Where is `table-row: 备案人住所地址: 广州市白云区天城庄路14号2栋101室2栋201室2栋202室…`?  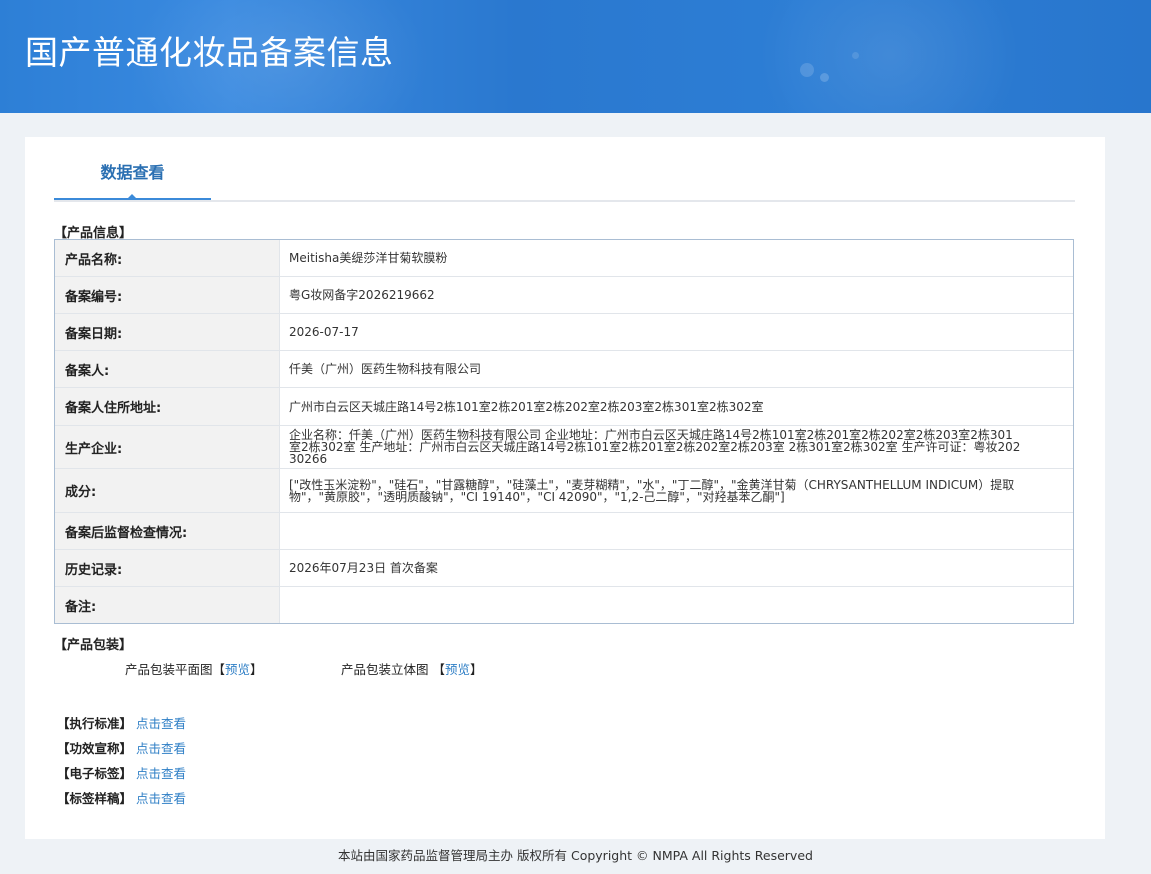
table-row: 备案人住所地址: 广州市白云区天城庄路14号2栋101室2栋201室2栋202室… is located at coordinates (564, 407).